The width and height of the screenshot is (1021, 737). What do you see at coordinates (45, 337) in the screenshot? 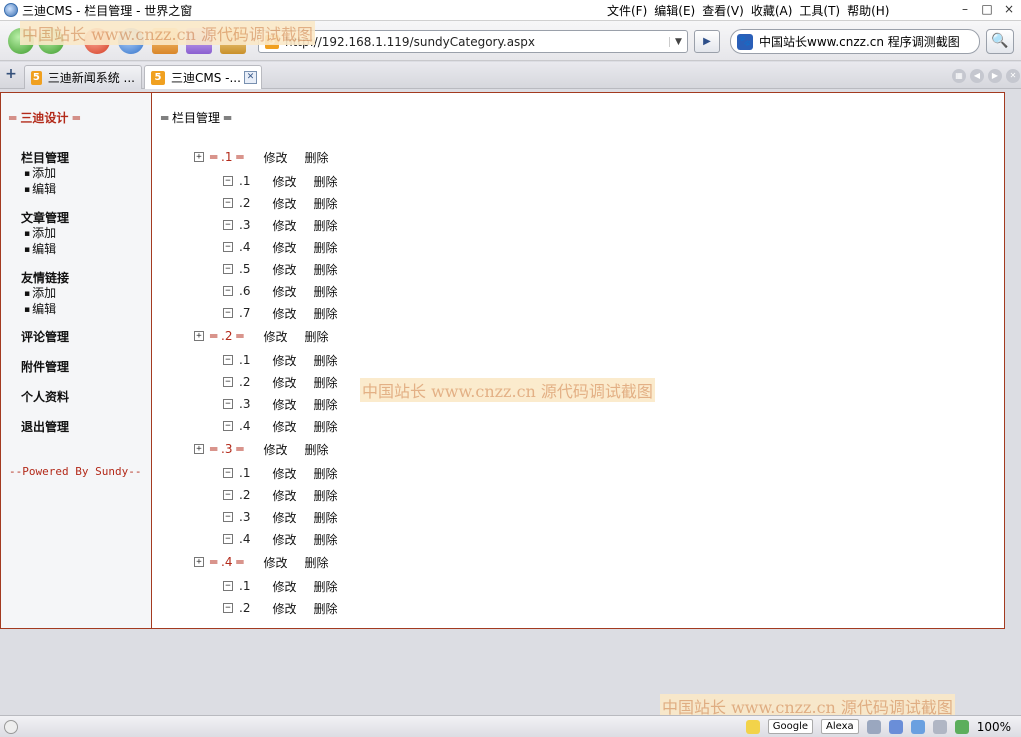
I see `sidebar-item-comments: 评论管理` at bounding box center [45, 337].